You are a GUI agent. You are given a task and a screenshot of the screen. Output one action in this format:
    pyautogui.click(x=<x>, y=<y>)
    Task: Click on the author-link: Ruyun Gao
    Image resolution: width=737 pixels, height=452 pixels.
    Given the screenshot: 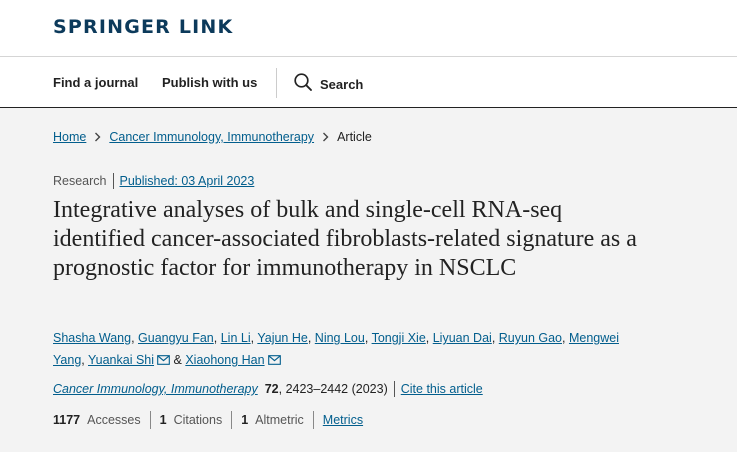 What is the action you would take?
    pyautogui.click(x=530, y=338)
    